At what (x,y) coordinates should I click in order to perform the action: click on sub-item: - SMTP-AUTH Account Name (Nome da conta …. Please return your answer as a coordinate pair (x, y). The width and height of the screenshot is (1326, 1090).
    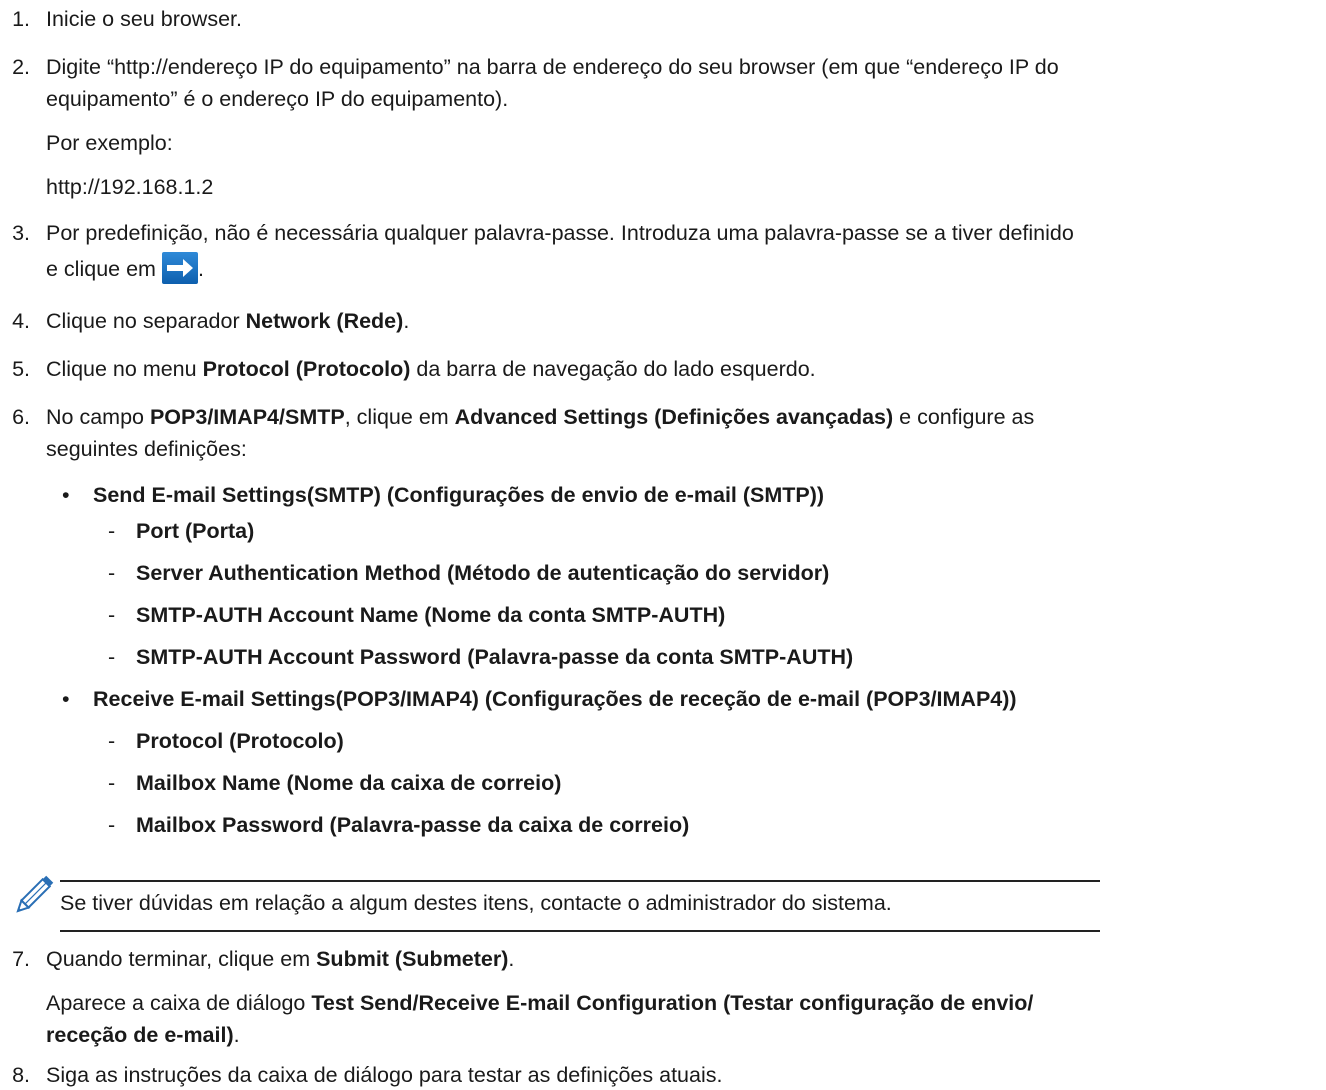
    Looking at the image, I should click on (416, 615).